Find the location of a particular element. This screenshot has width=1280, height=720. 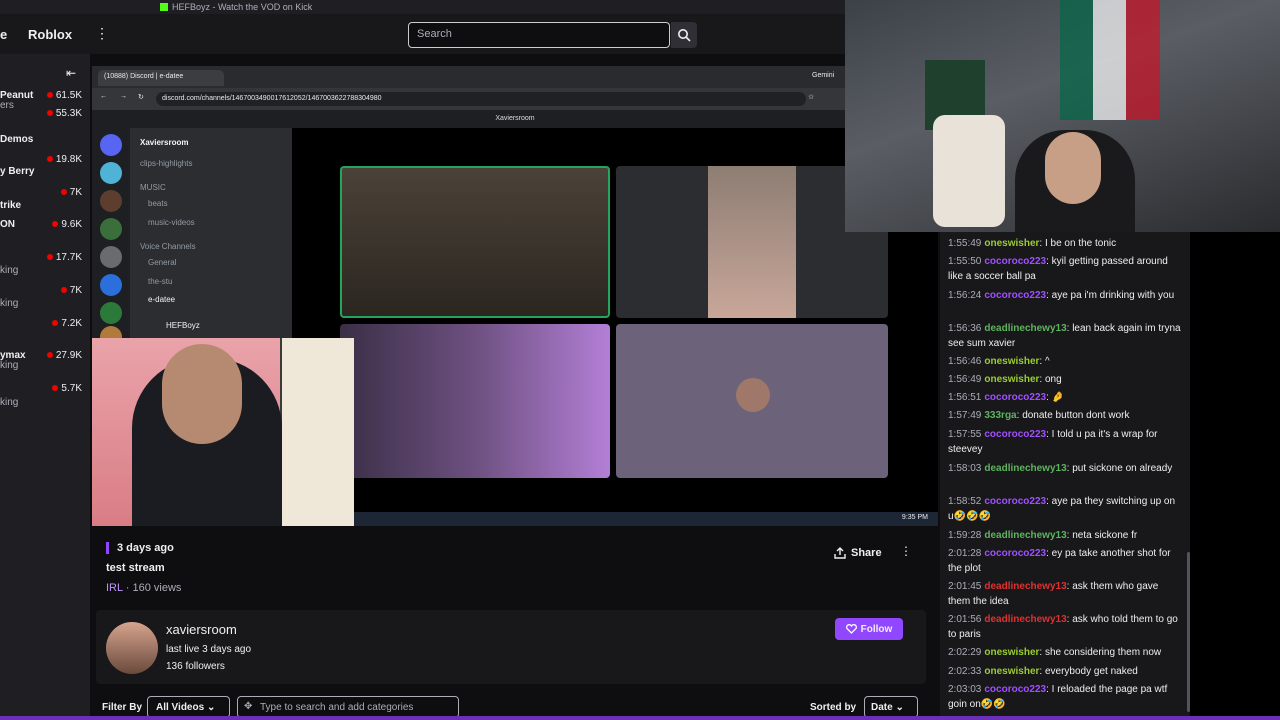

chat-text: ong is located at coordinates (1053, 379).